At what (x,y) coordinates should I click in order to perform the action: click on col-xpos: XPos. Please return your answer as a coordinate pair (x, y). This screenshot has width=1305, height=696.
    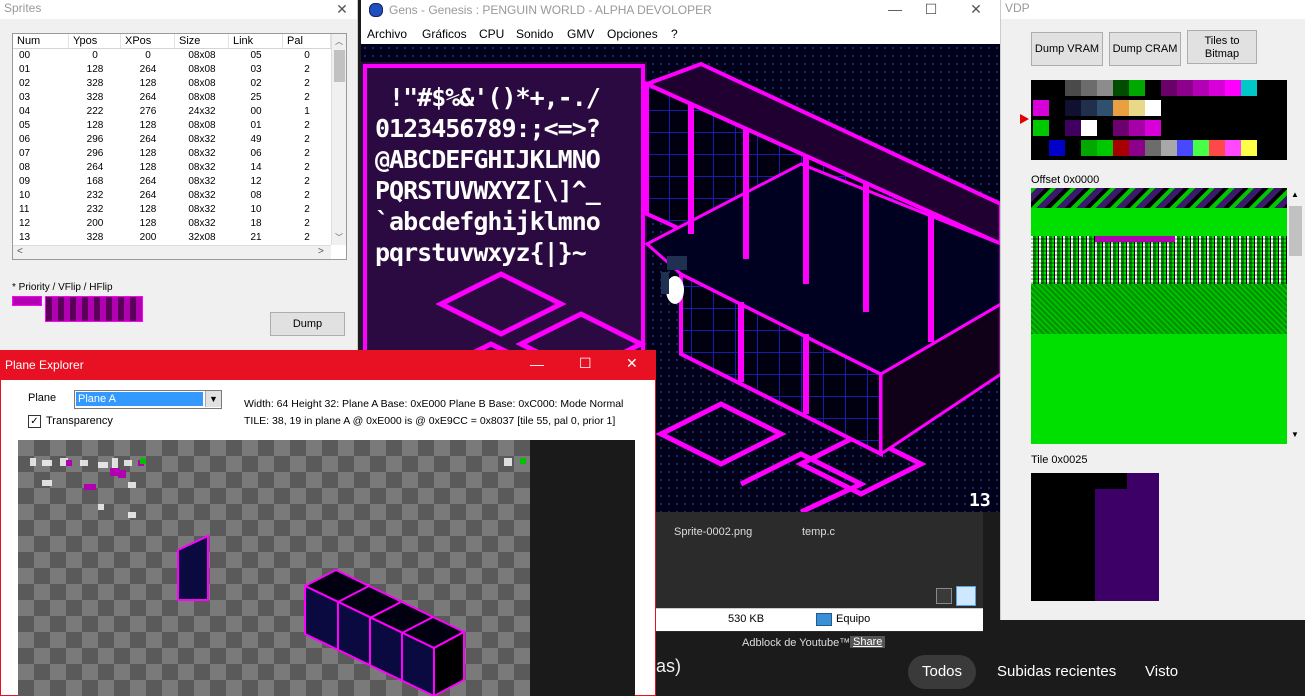
    Looking at the image, I should click on (148, 41).